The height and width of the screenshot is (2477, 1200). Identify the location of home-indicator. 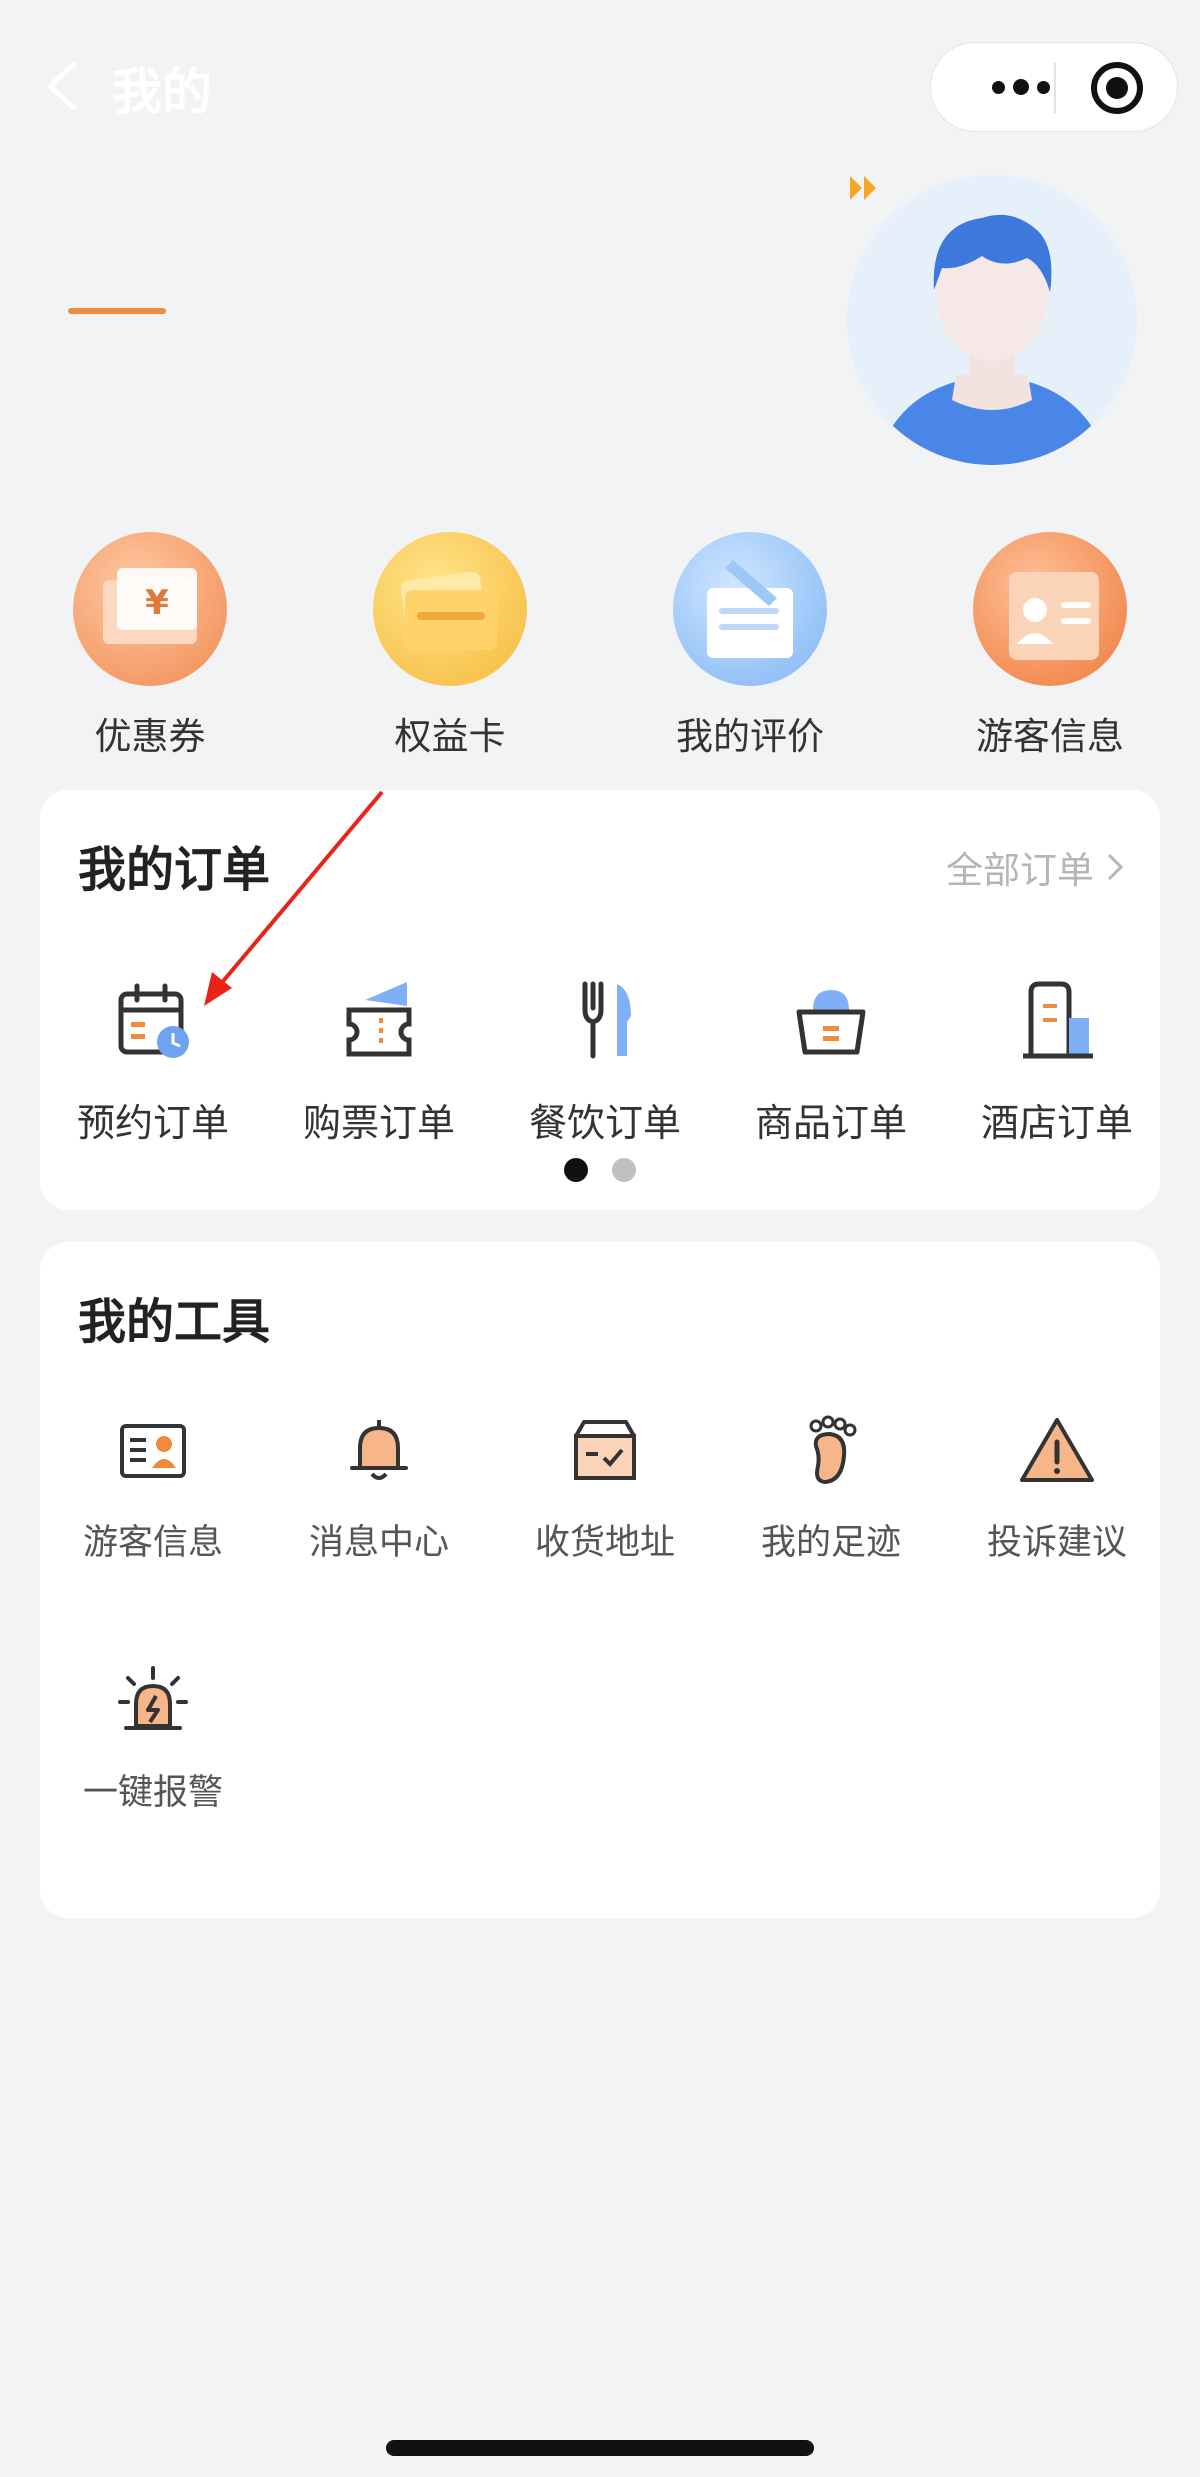
(600, 2448).